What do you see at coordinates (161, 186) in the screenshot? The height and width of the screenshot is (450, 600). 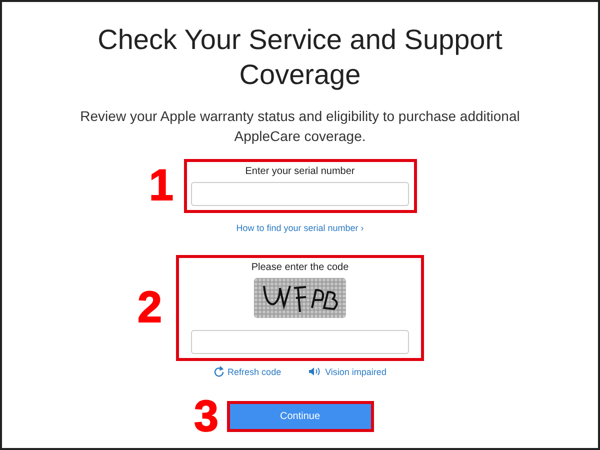 I see `step-number: 1` at bounding box center [161, 186].